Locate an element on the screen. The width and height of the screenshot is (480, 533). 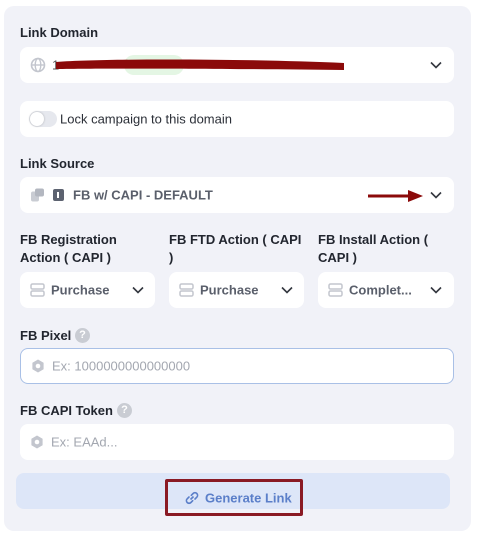
red-arrow-annotation is located at coordinates (395, 196).